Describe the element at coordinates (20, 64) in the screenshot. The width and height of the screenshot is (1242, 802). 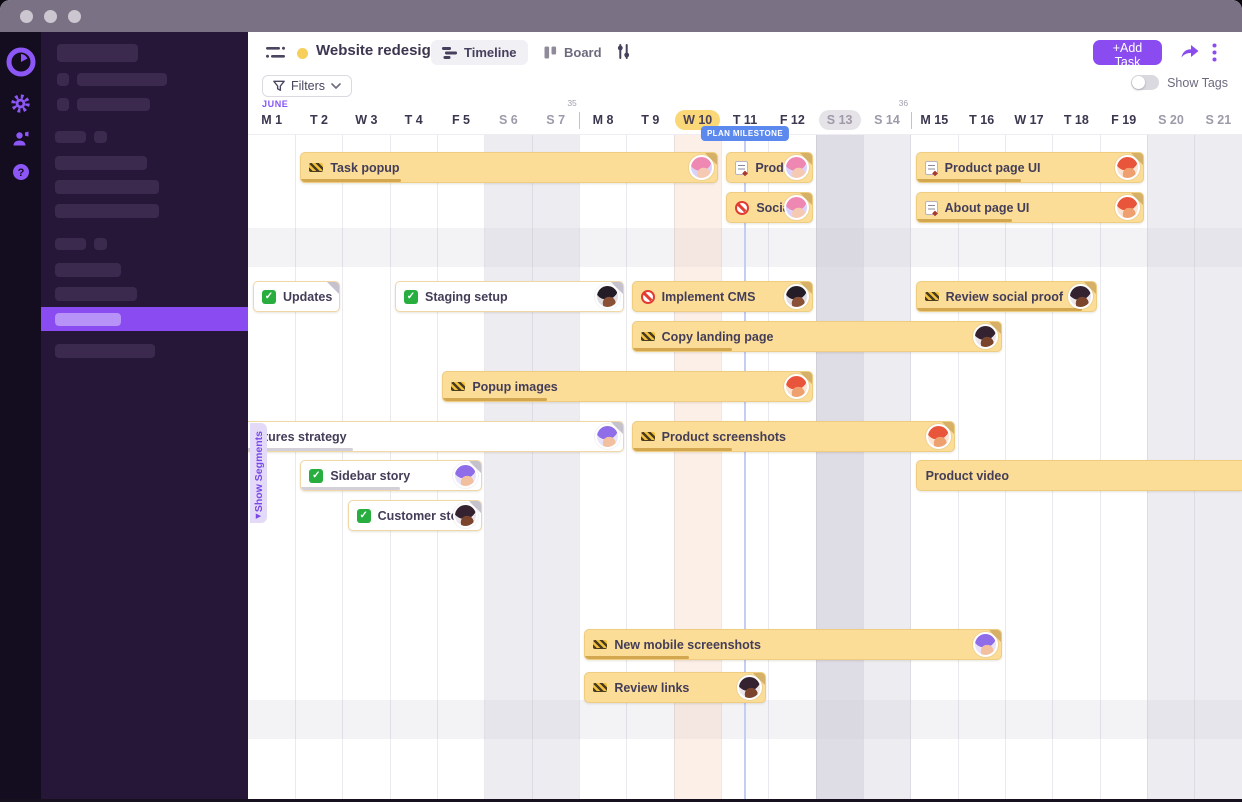
I see `toggl-plan-logo-icon` at that location.